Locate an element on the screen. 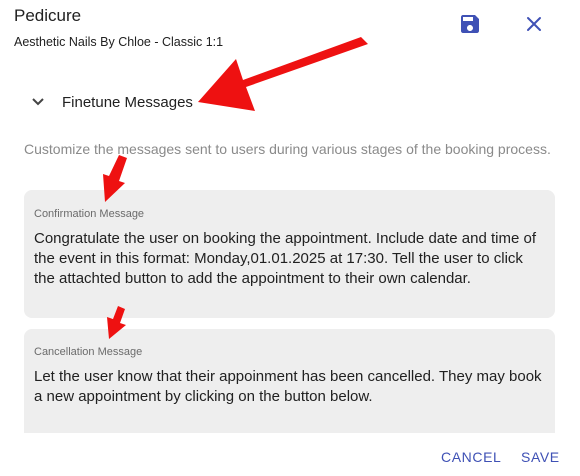 The image size is (580, 476). chevron-down-icon is located at coordinates (38, 102).